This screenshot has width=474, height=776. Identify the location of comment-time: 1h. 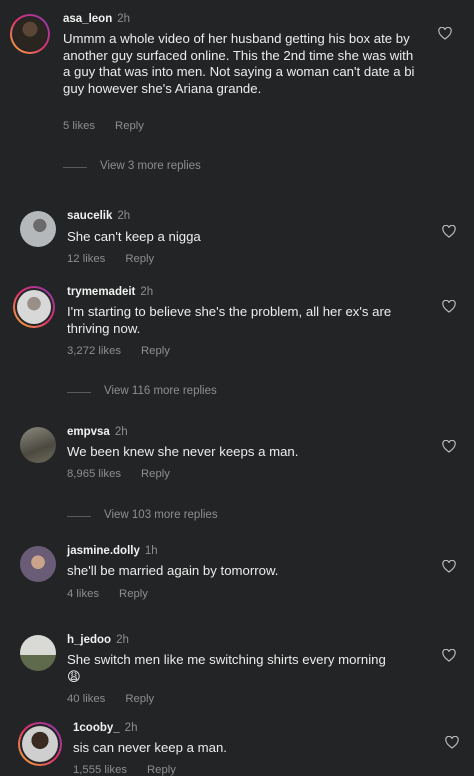
(151, 551).